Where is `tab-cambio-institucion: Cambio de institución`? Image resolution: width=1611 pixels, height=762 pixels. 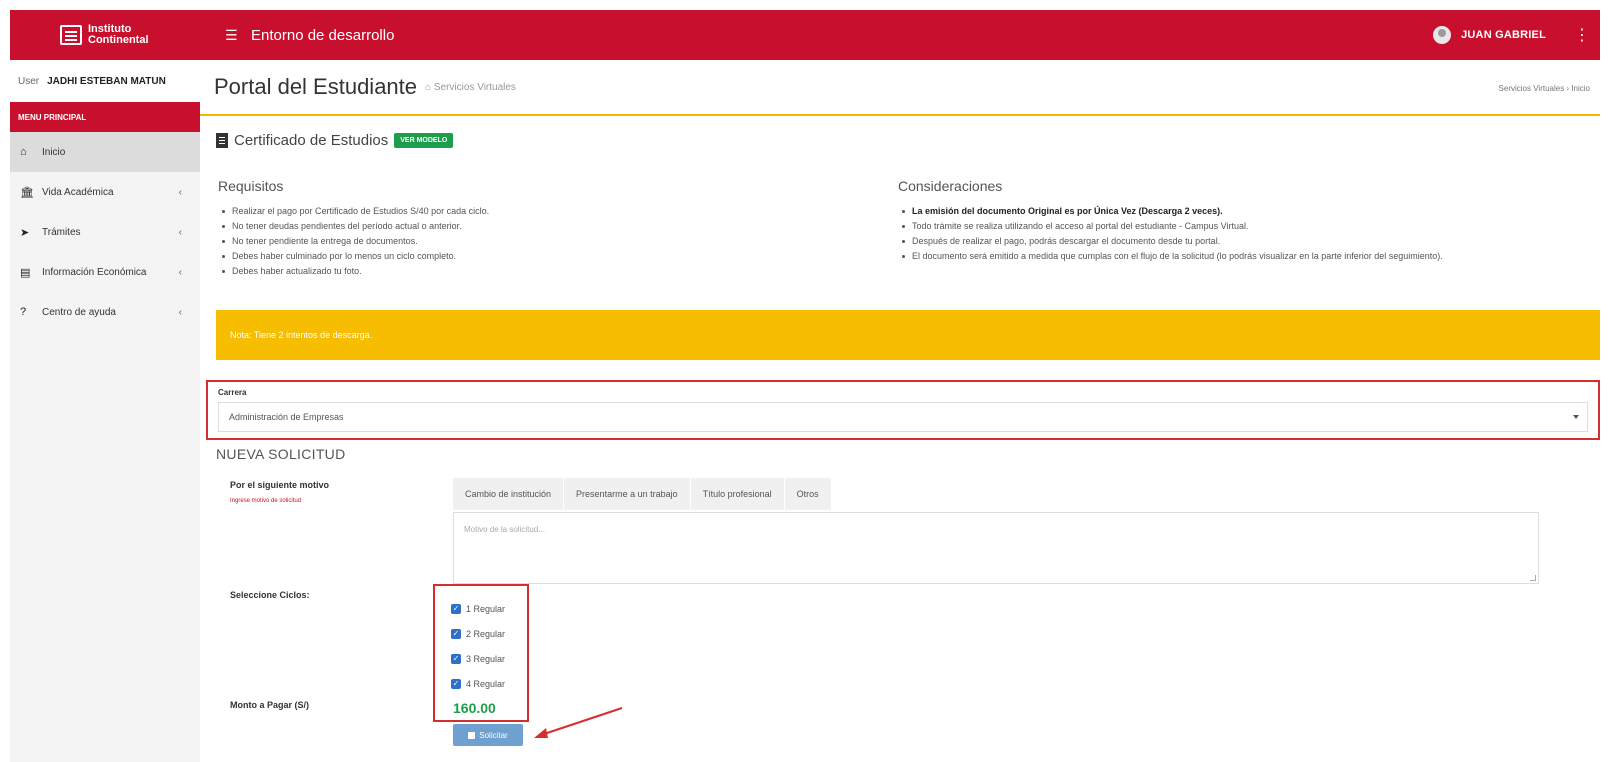
tab-cambio-institucion: Cambio de institución is located at coordinates (509, 494).